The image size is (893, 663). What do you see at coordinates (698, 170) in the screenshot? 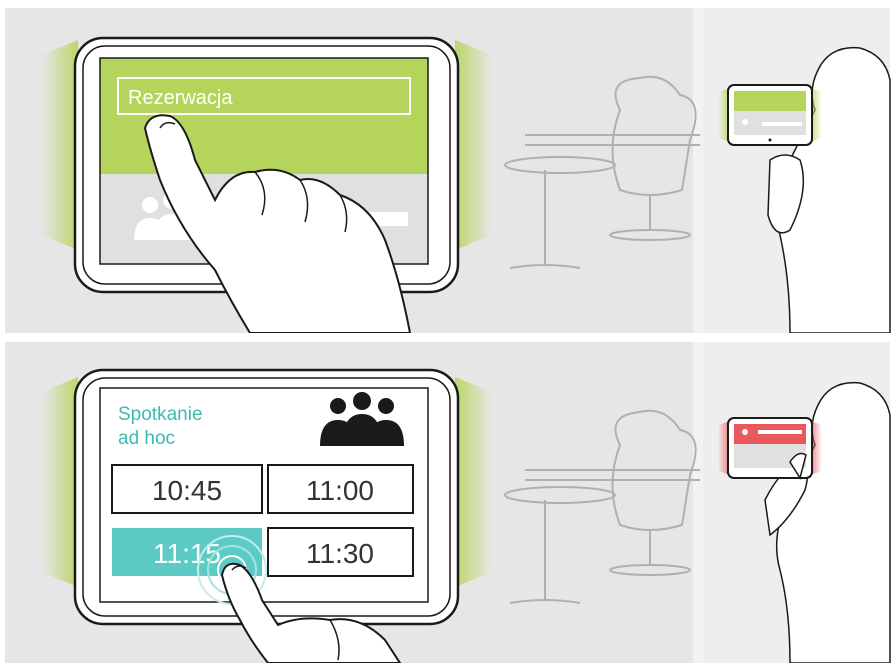
I see `top-wall-edge` at bounding box center [698, 170].